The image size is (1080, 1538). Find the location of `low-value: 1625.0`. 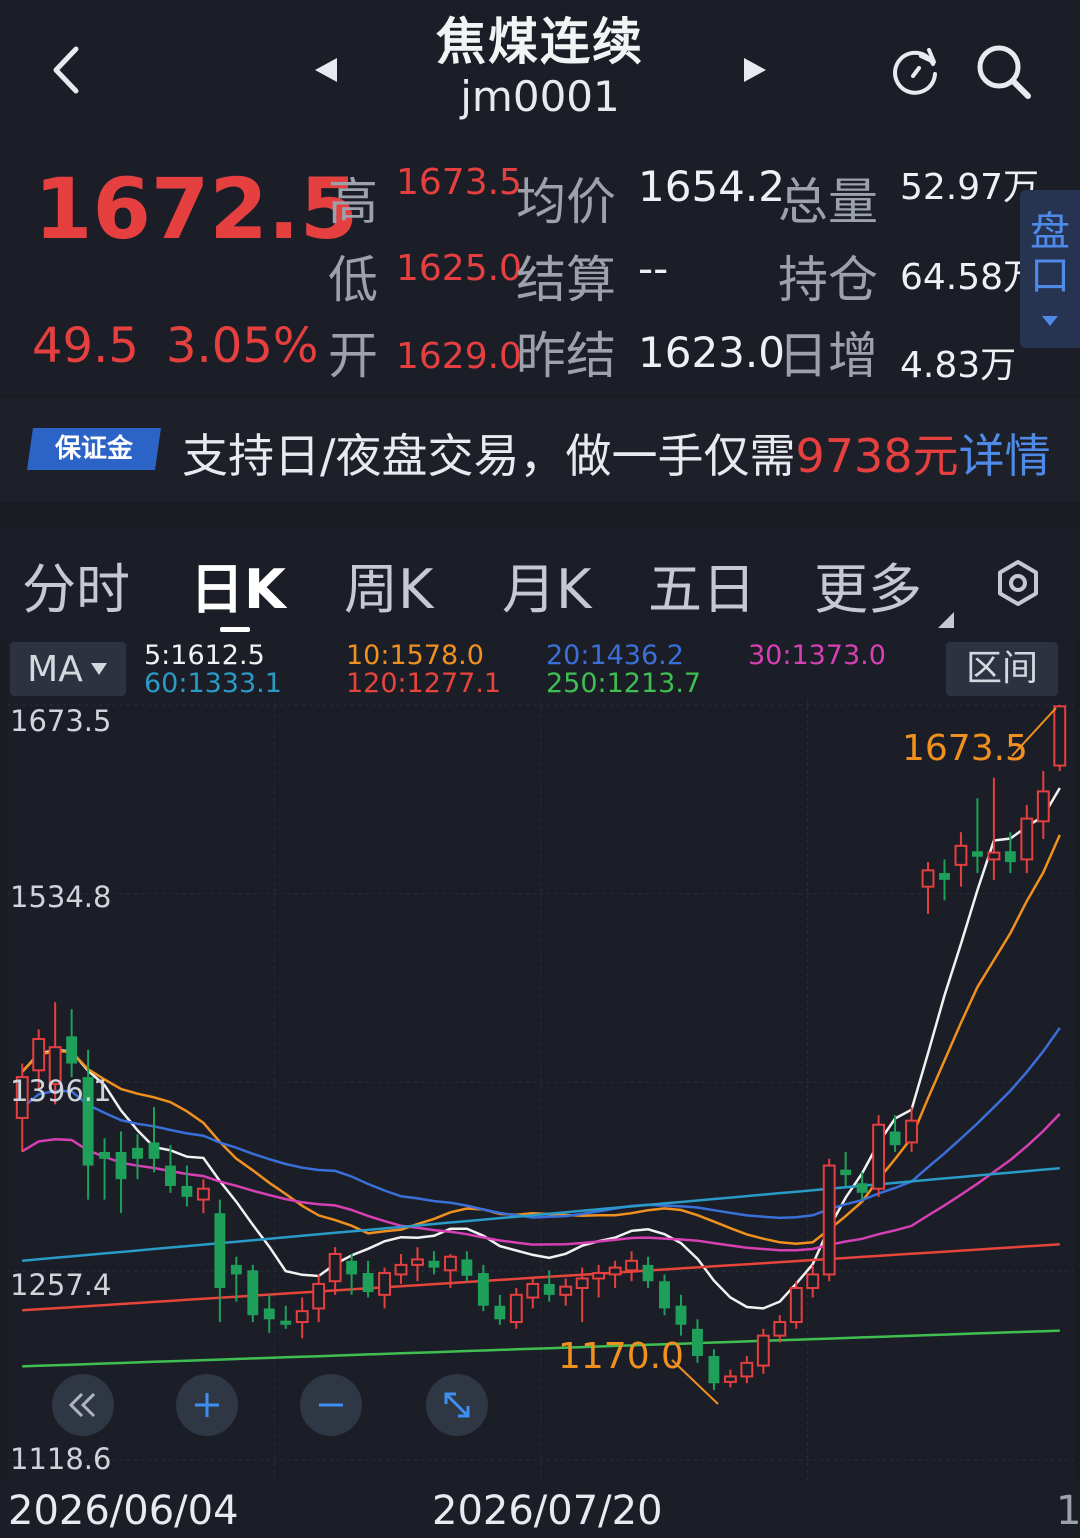

low-value: 1625.0 is located at coordinates (459, 268).